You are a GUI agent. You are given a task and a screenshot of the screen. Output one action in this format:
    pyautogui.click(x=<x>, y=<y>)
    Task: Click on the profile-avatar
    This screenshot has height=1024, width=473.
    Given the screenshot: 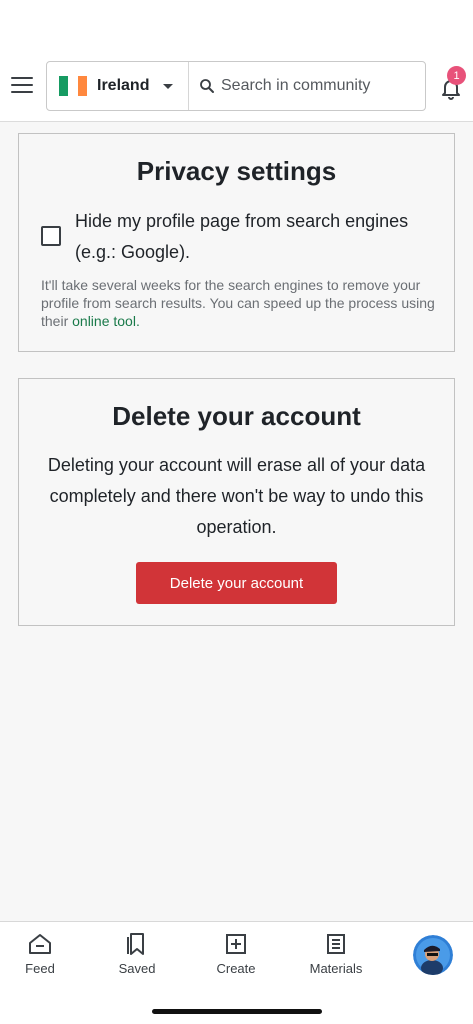 What is the action you would take?
    pyautogui.click(x=433, y=955)
    